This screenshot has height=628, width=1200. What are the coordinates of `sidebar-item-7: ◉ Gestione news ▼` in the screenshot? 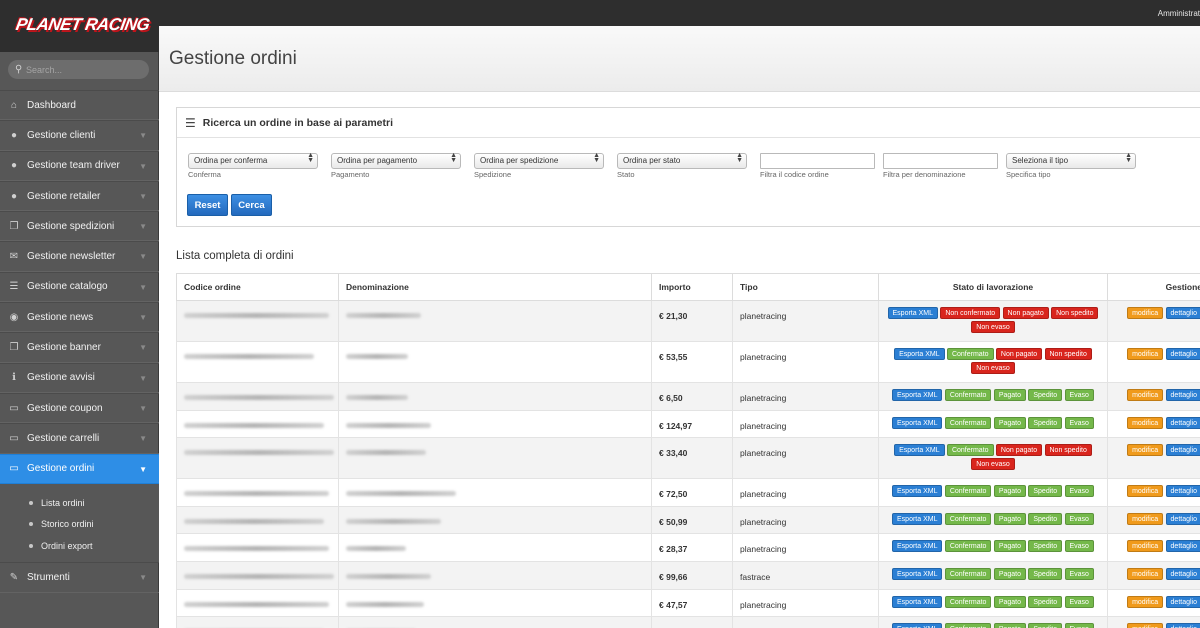 It's located at (79, 317).